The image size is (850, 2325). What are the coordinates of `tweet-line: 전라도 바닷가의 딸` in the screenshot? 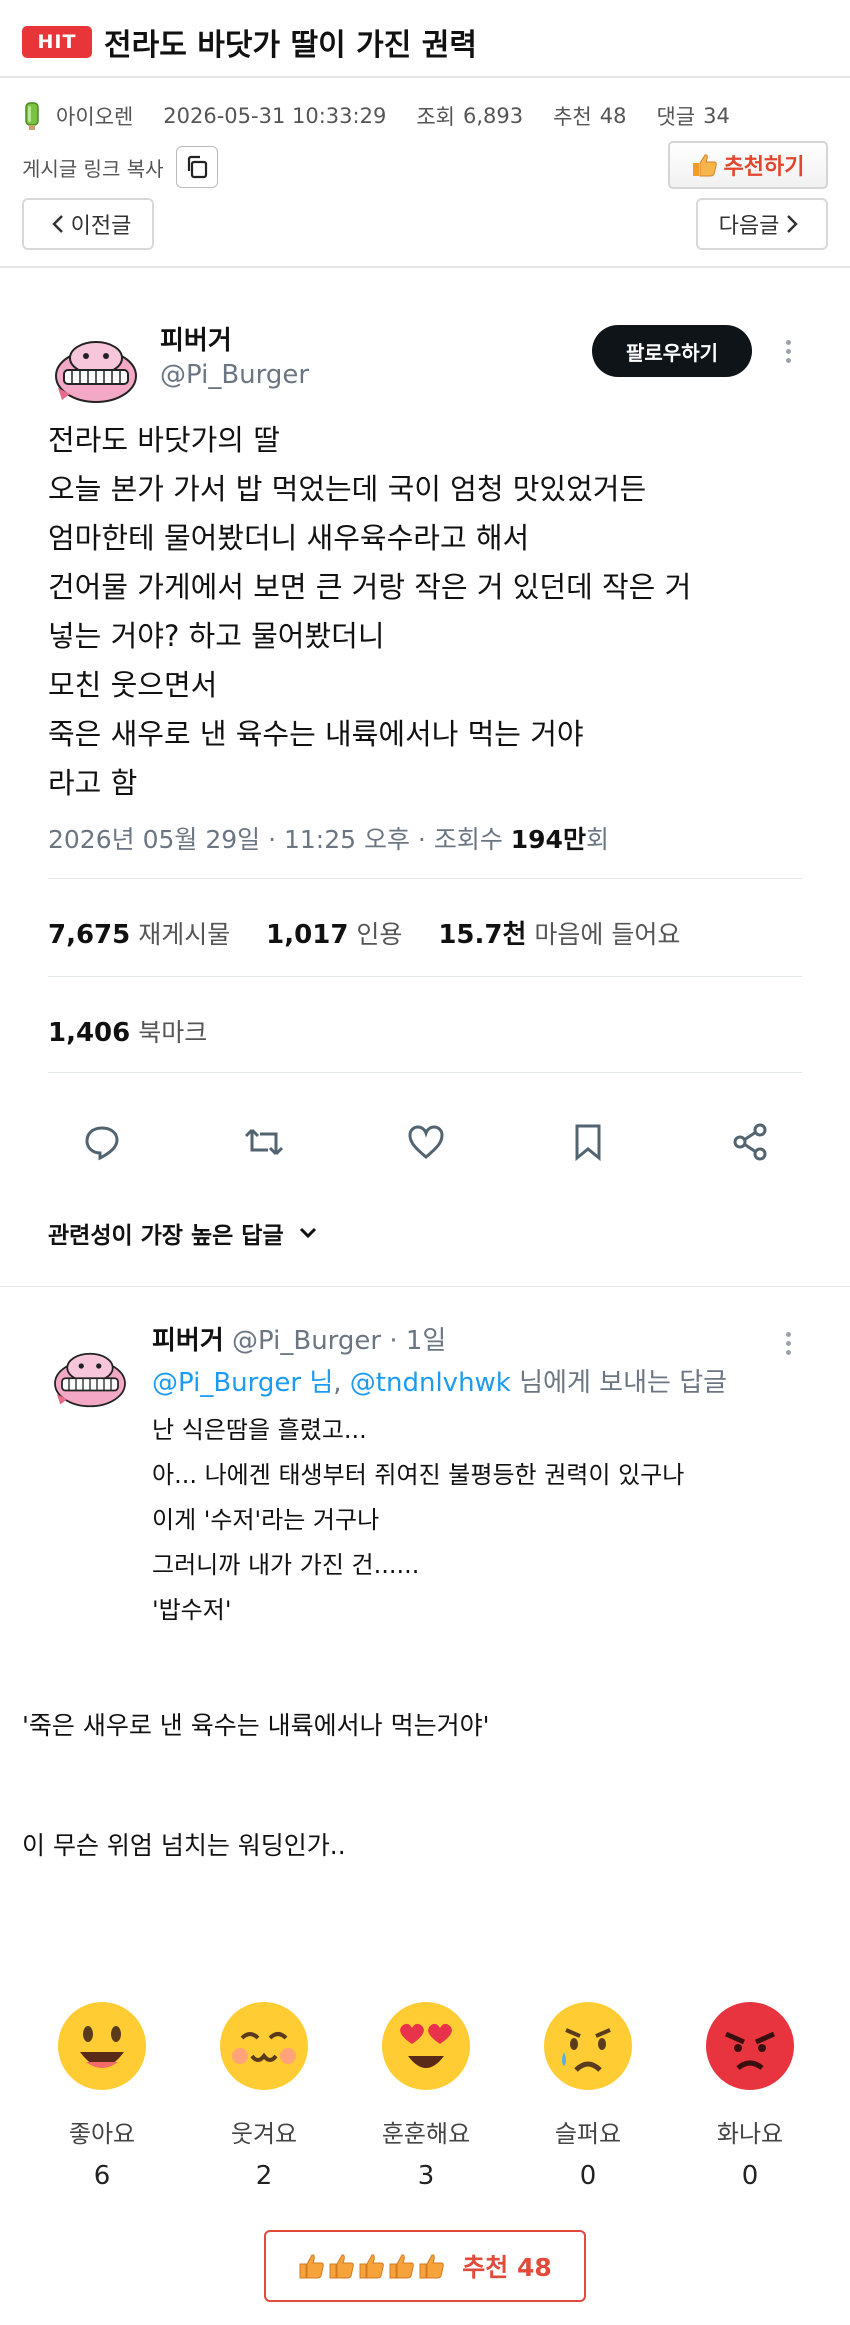 It's located at (164, 440).